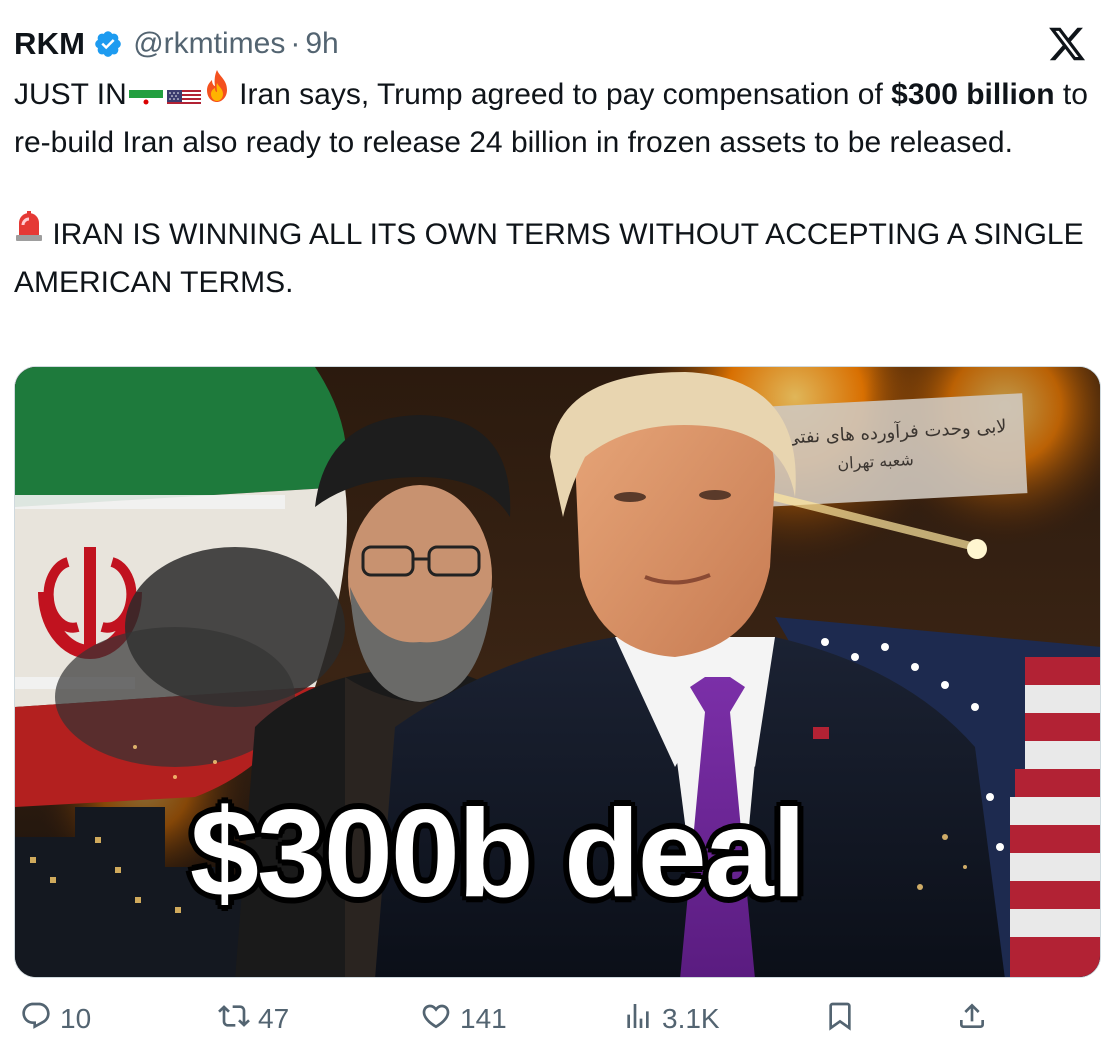 The height and width of the screenshot is (1049, 1119). What do you see at coordinates (108, 44) in the screenshot?
I see `verified-badge-icon` at bounding box center [108, 44].